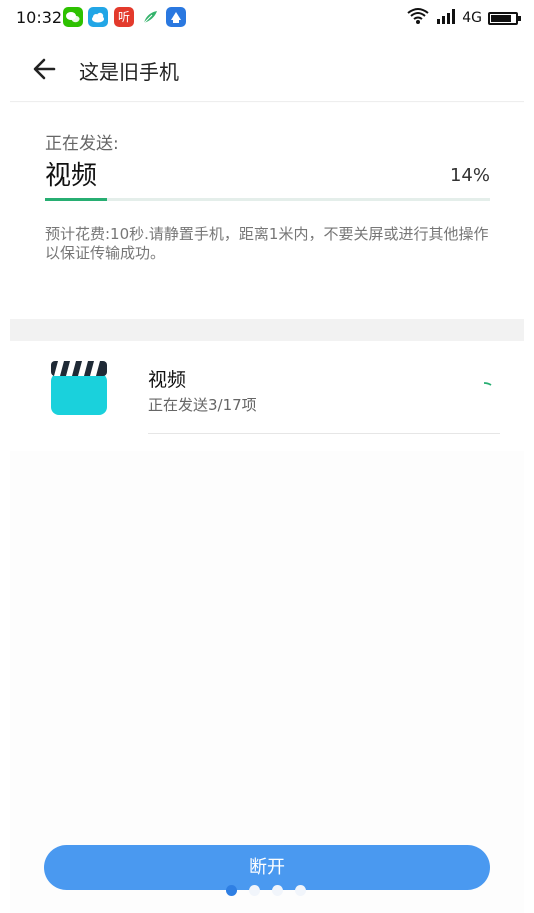 The image size is (534, 913). I want to click on wifi-icon, so click(418, 18).